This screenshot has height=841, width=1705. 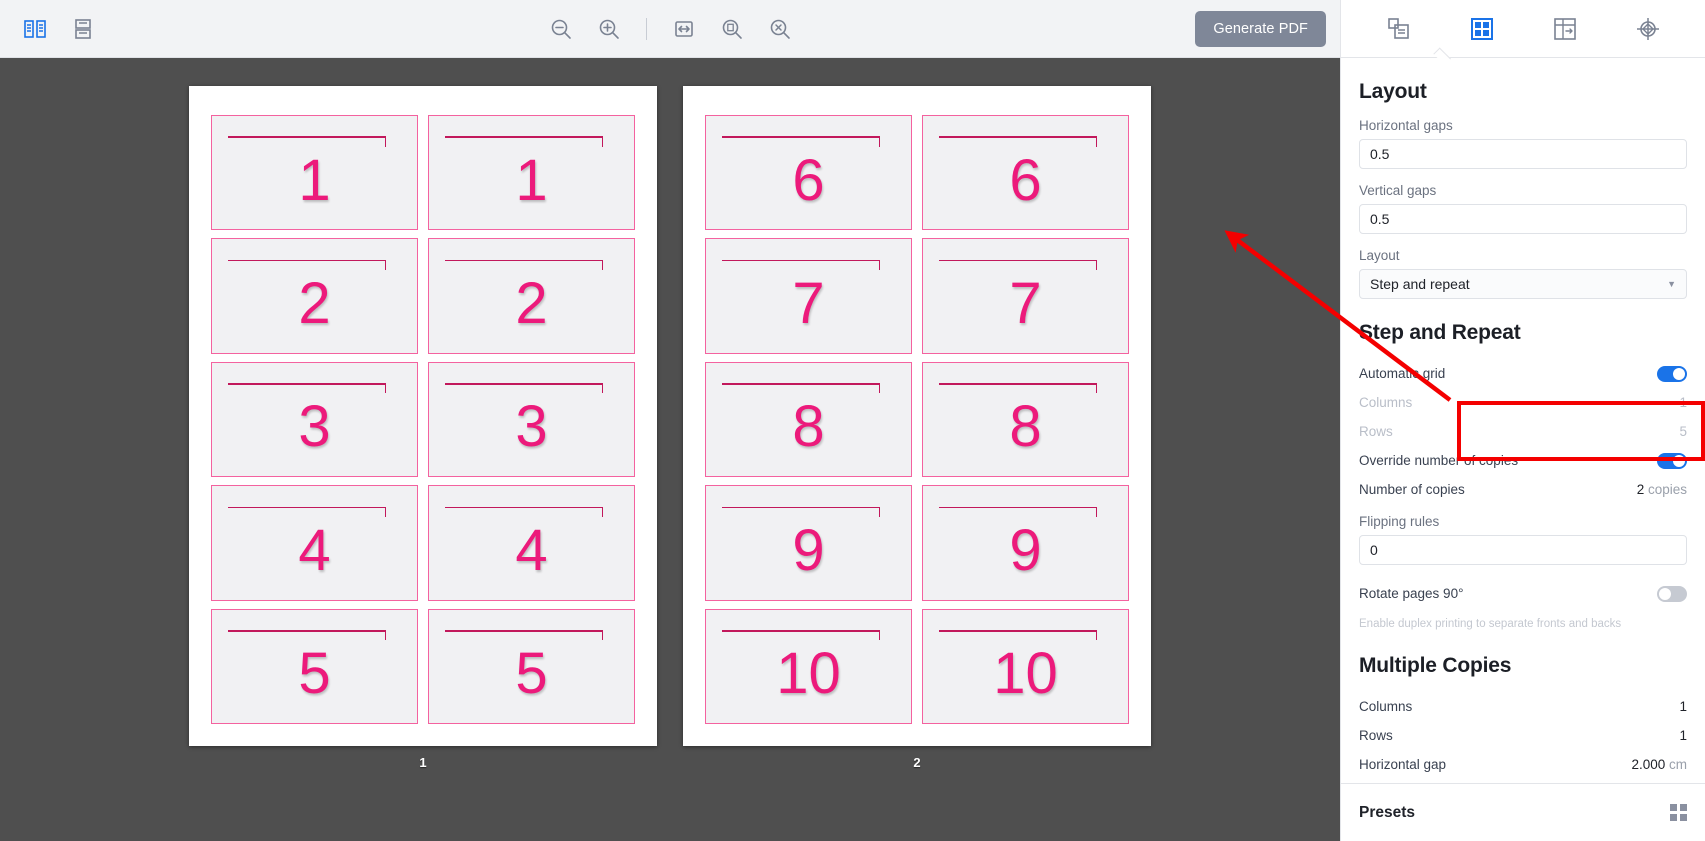 I want to click on zoom-out-icon, so click(x=561, y=29).